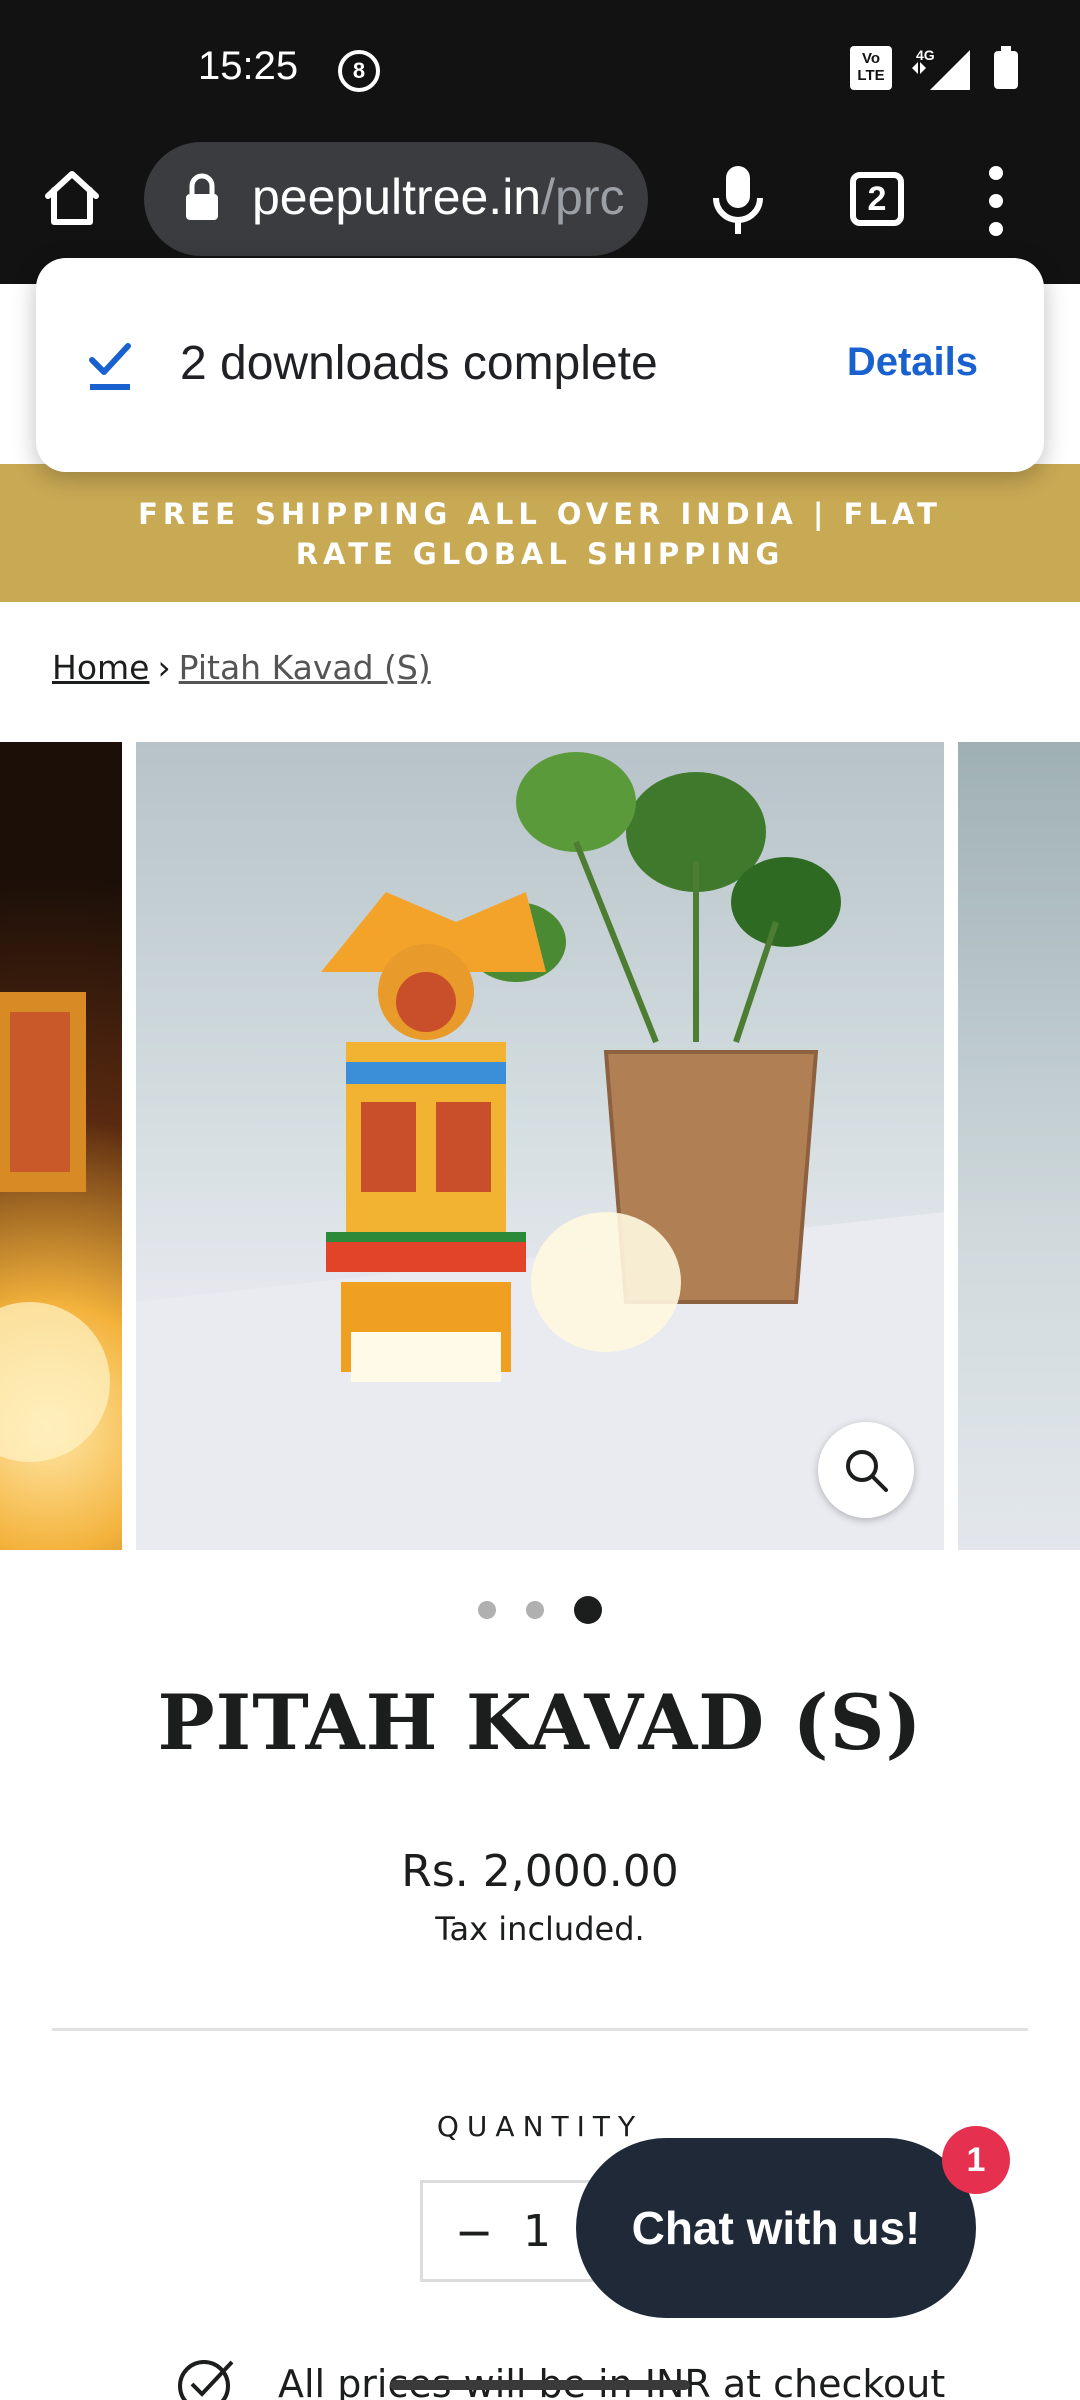  Describe the element at coordinates (202, 196) in the screenshot. I see `lock-icon` at that location.